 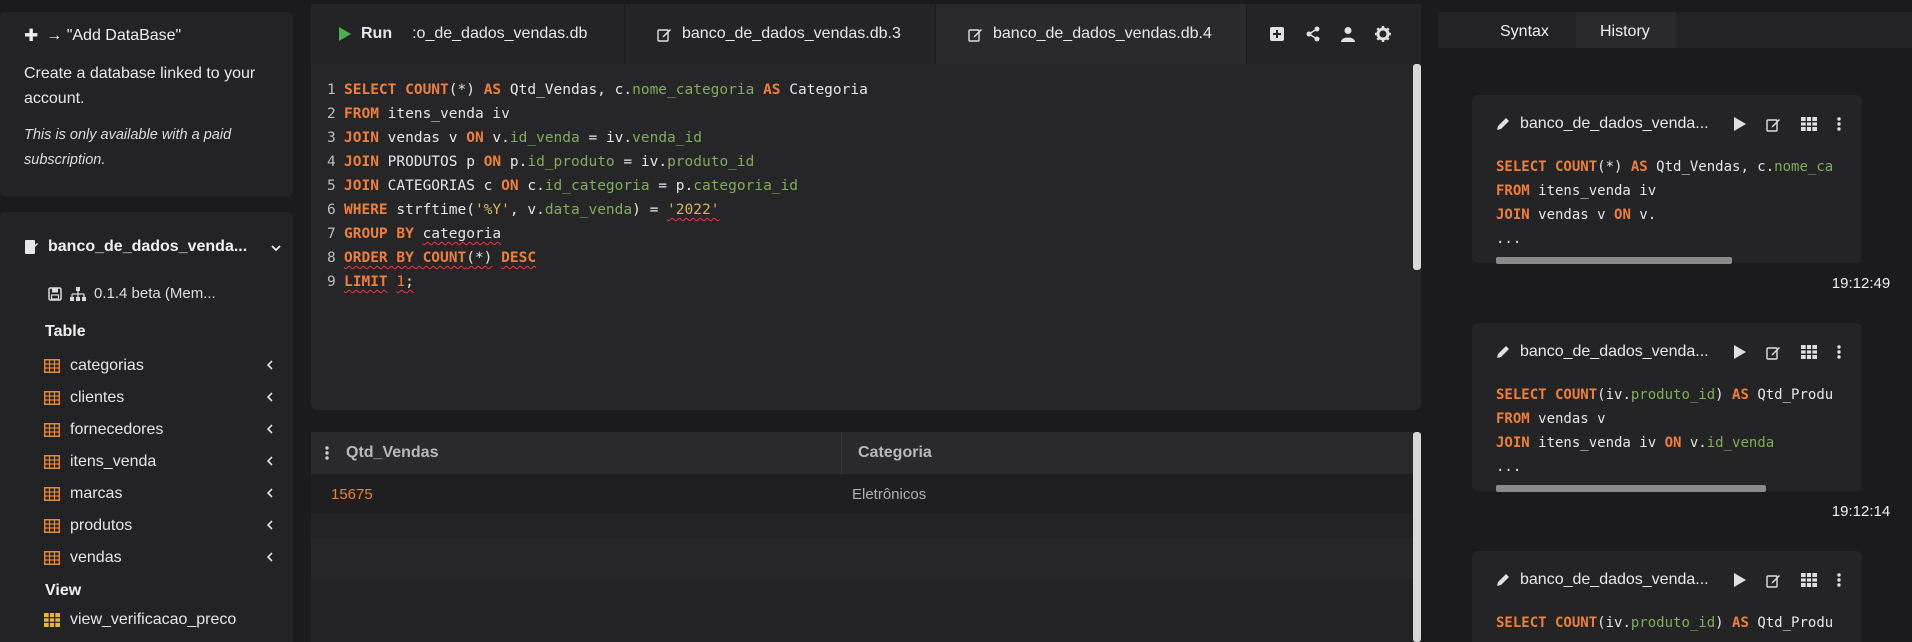 I want to click on tab-vendas-db-4: banco_de_dados_vendas.db.4, so click(x=1091, y=34).